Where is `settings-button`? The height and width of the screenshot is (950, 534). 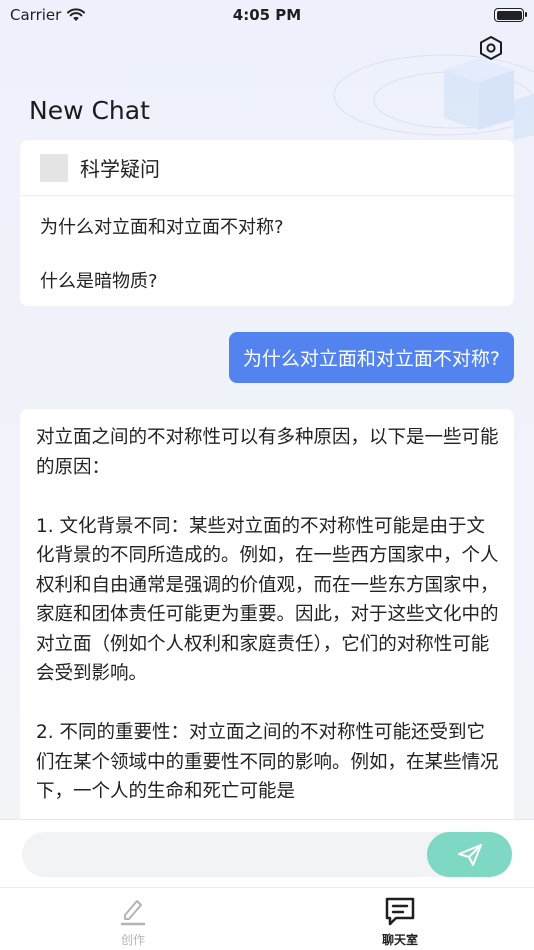 settings-button is located at coordinates (491, 48).